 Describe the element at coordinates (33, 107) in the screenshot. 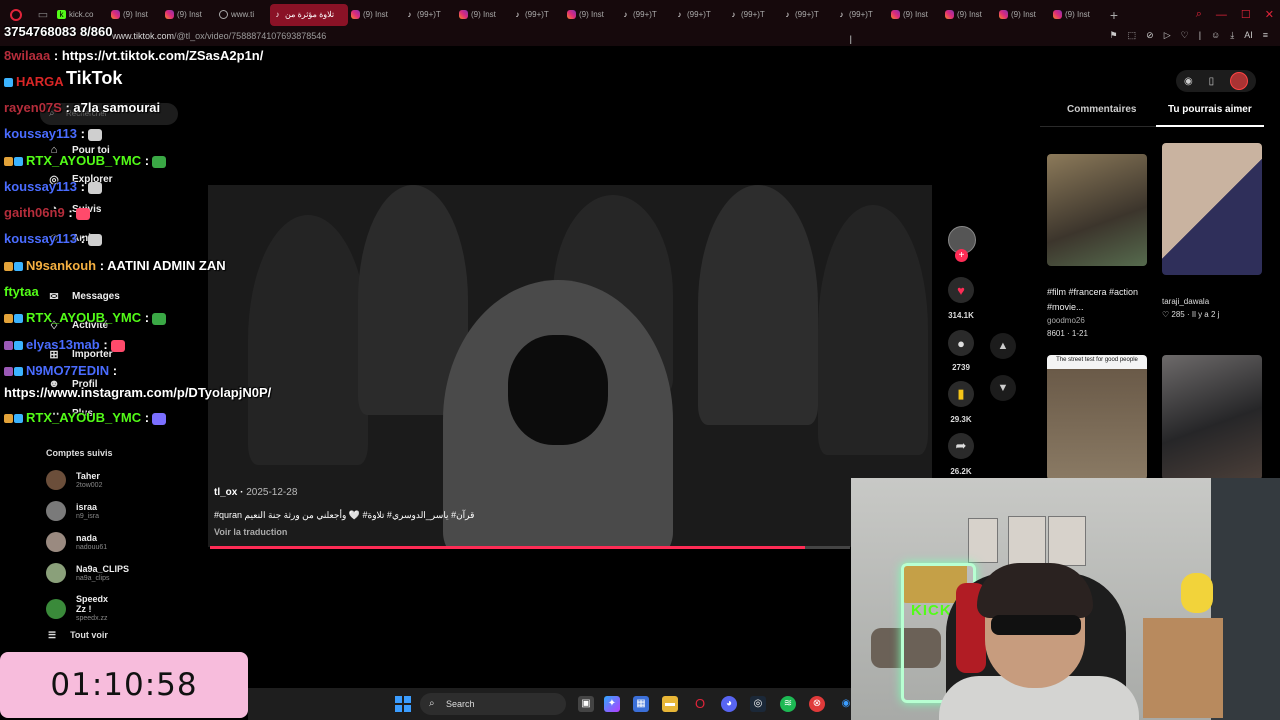

I see `chat-username: rayen07S` at that location.